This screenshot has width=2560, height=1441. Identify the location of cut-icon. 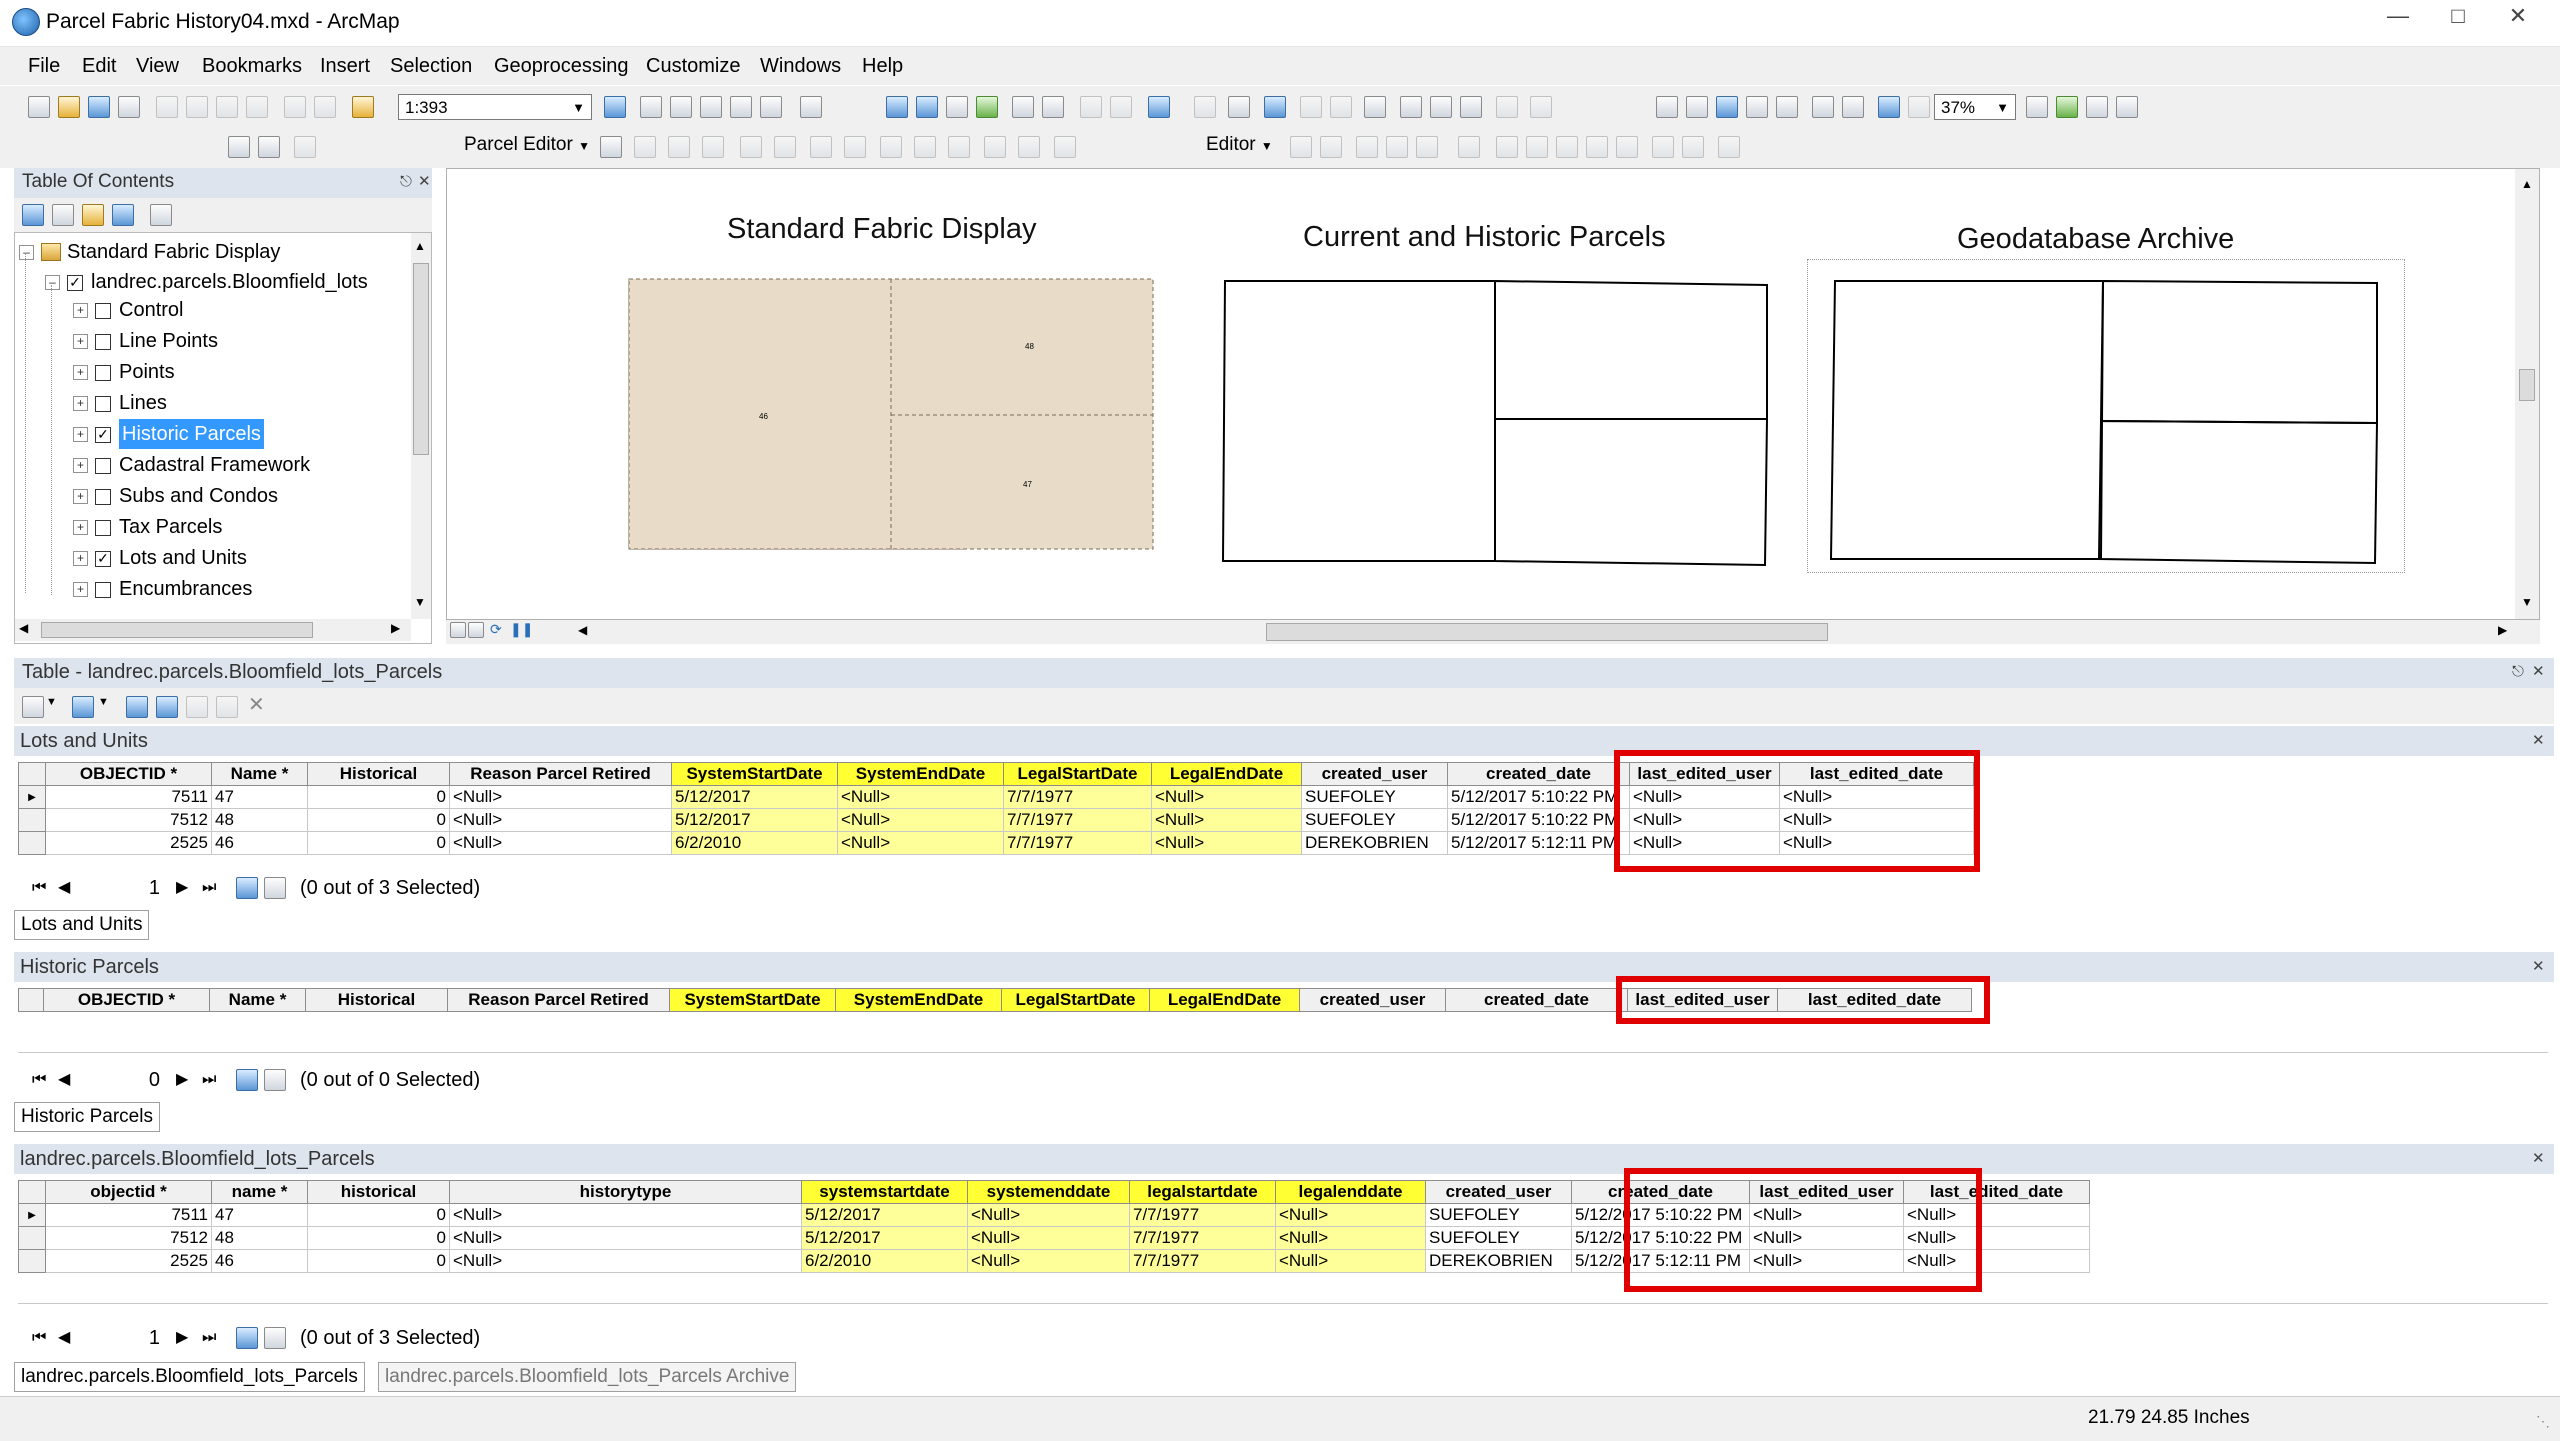
(167, 107).